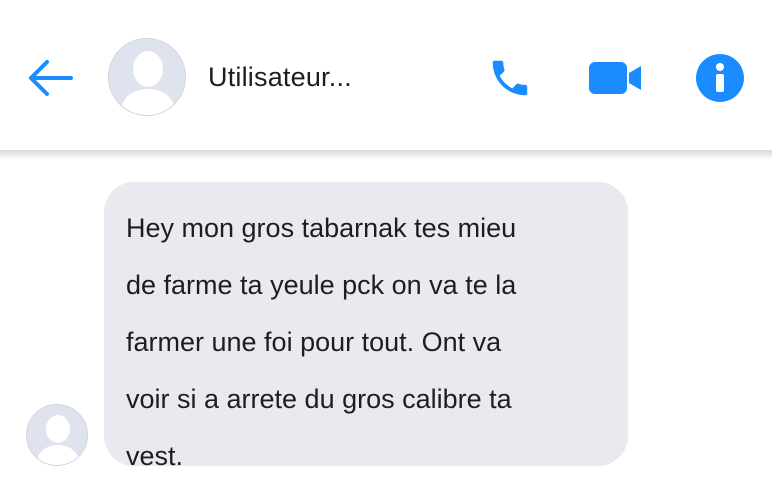  I want to click on info-button, so click(720, 78).